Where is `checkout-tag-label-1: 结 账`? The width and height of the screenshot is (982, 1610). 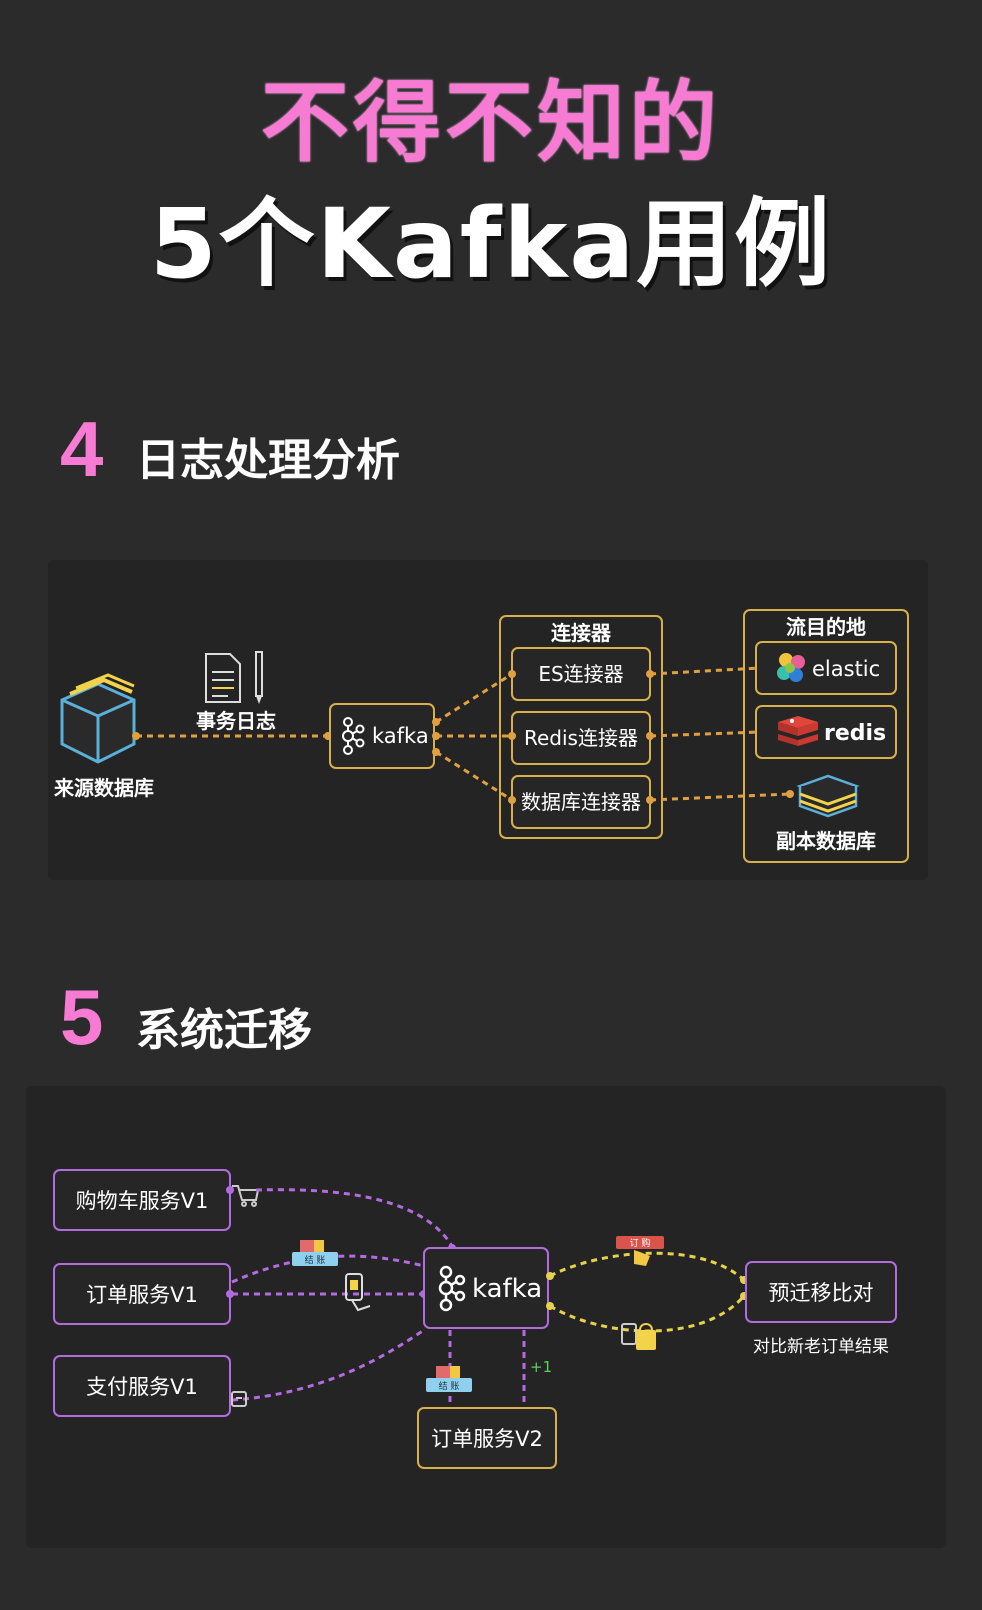
checkout-tag-label-1: 结 账 is located at coordinates (315, 1260).